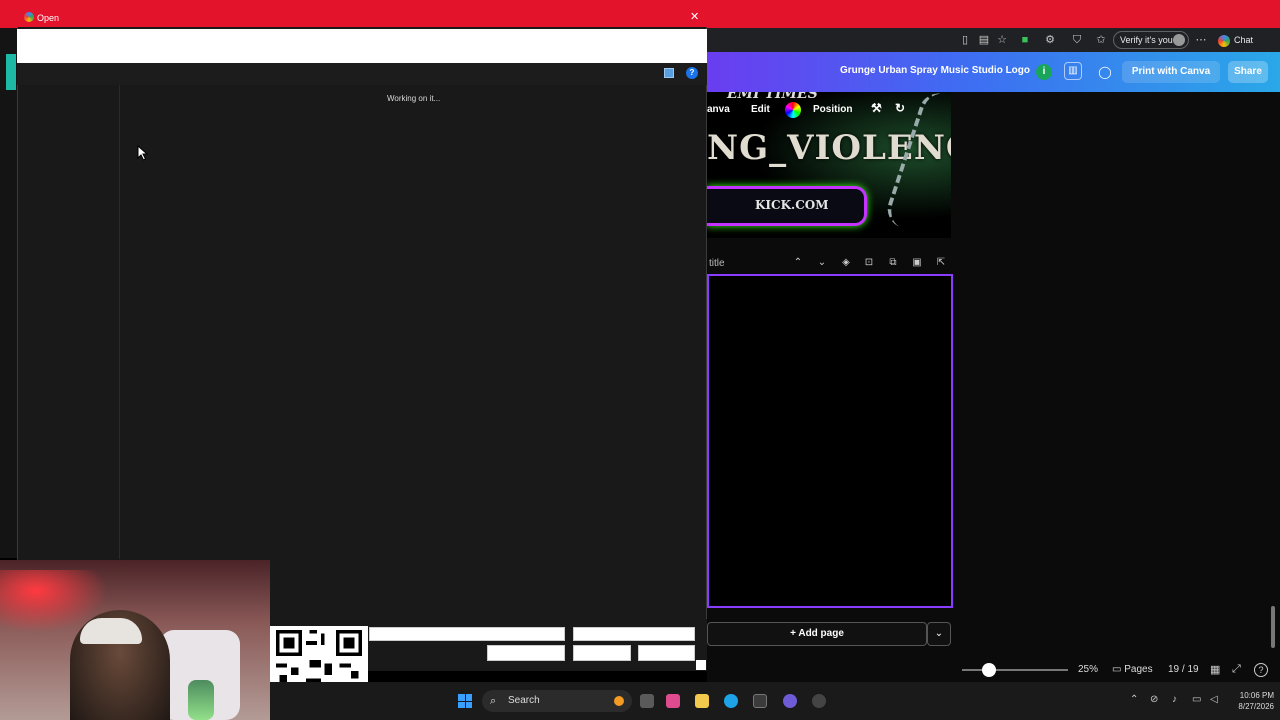 This screenshot has height=720, width=1280. I want to click on artwork-sub-text: KICK.COM, so click(792, 205).